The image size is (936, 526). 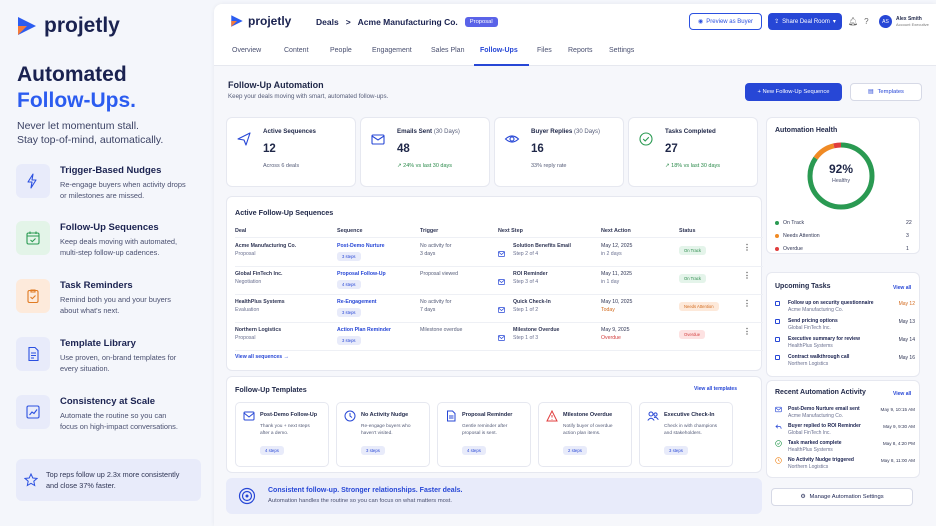 What do you see at coordinates (260, 306) in the screenshot?
I see `deal-cell: HealthPlus Systems Evaluation` at bounding box center [260, 306].